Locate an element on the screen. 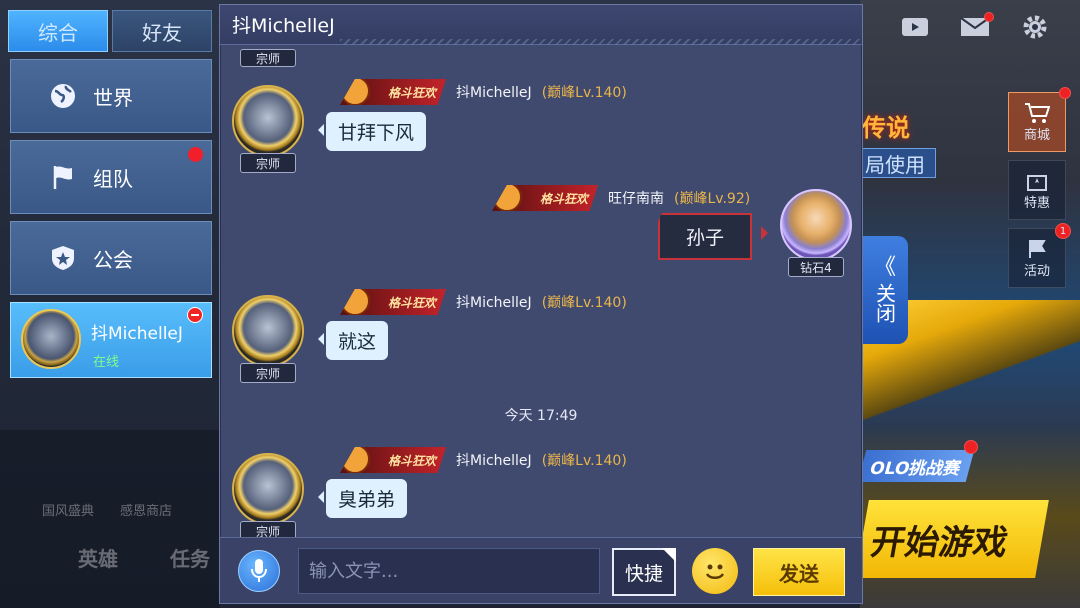 The height and width of the screenshot is (608, 1080). dim-hero-button: 英雄 is located at coordinates (98, 559).